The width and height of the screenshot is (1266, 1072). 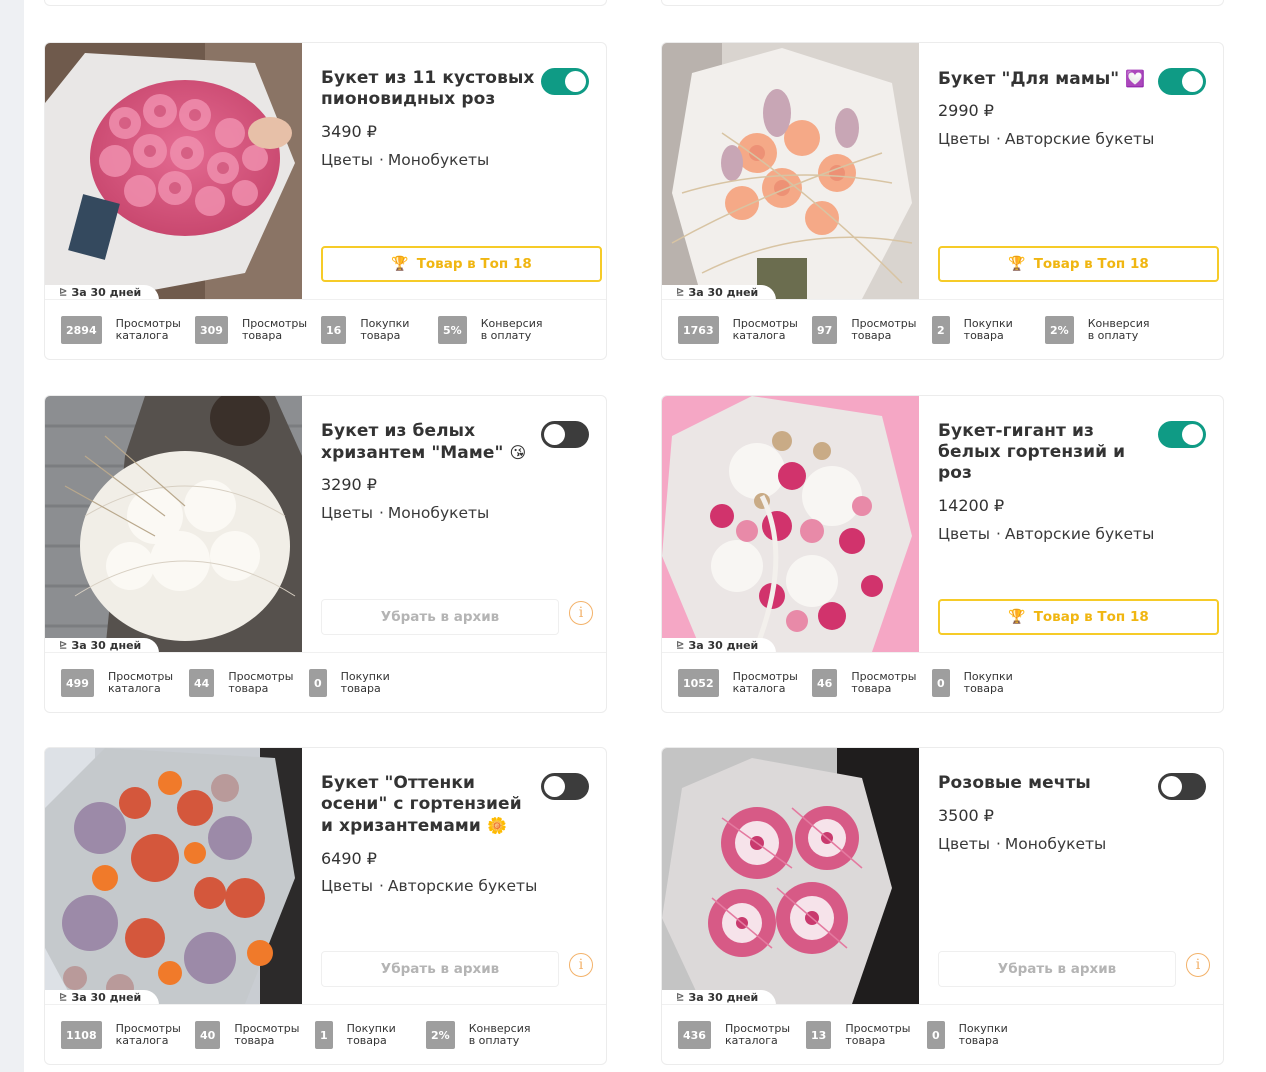 What do you see at coordinates (254, 1035) in the screenshot?
I see `stat-product-views: 40 Просмотры товара` at bounding box center [254, 1035].